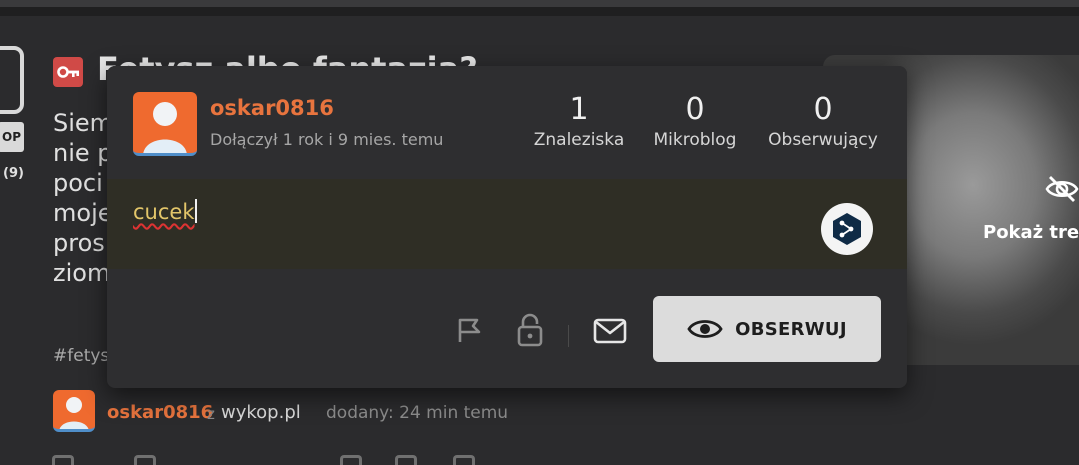 The image size is (1079, 465). I want to click on follow-button: OBSERWUJ, so click(767, 329).